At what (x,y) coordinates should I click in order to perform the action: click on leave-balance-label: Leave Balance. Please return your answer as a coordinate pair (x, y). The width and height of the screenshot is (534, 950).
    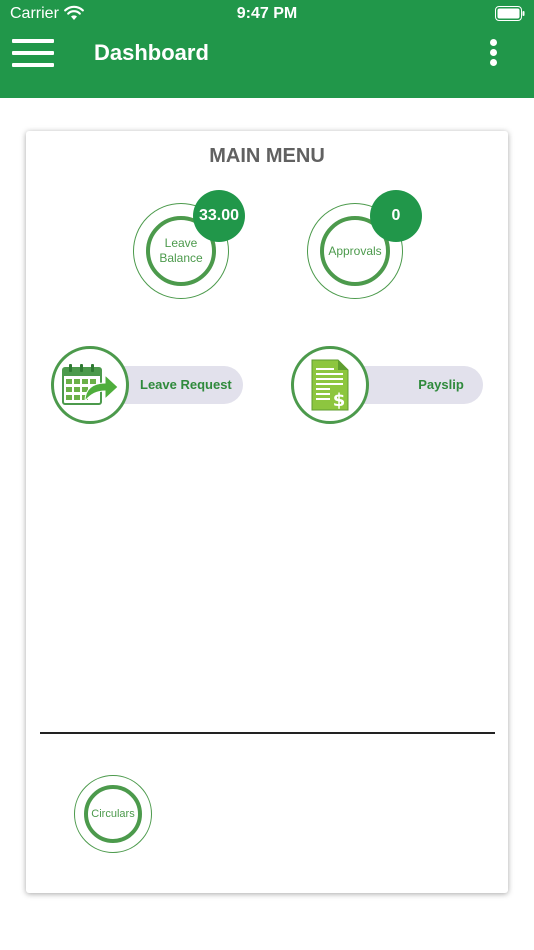
    Looking at the image, I should click on (180, 251).